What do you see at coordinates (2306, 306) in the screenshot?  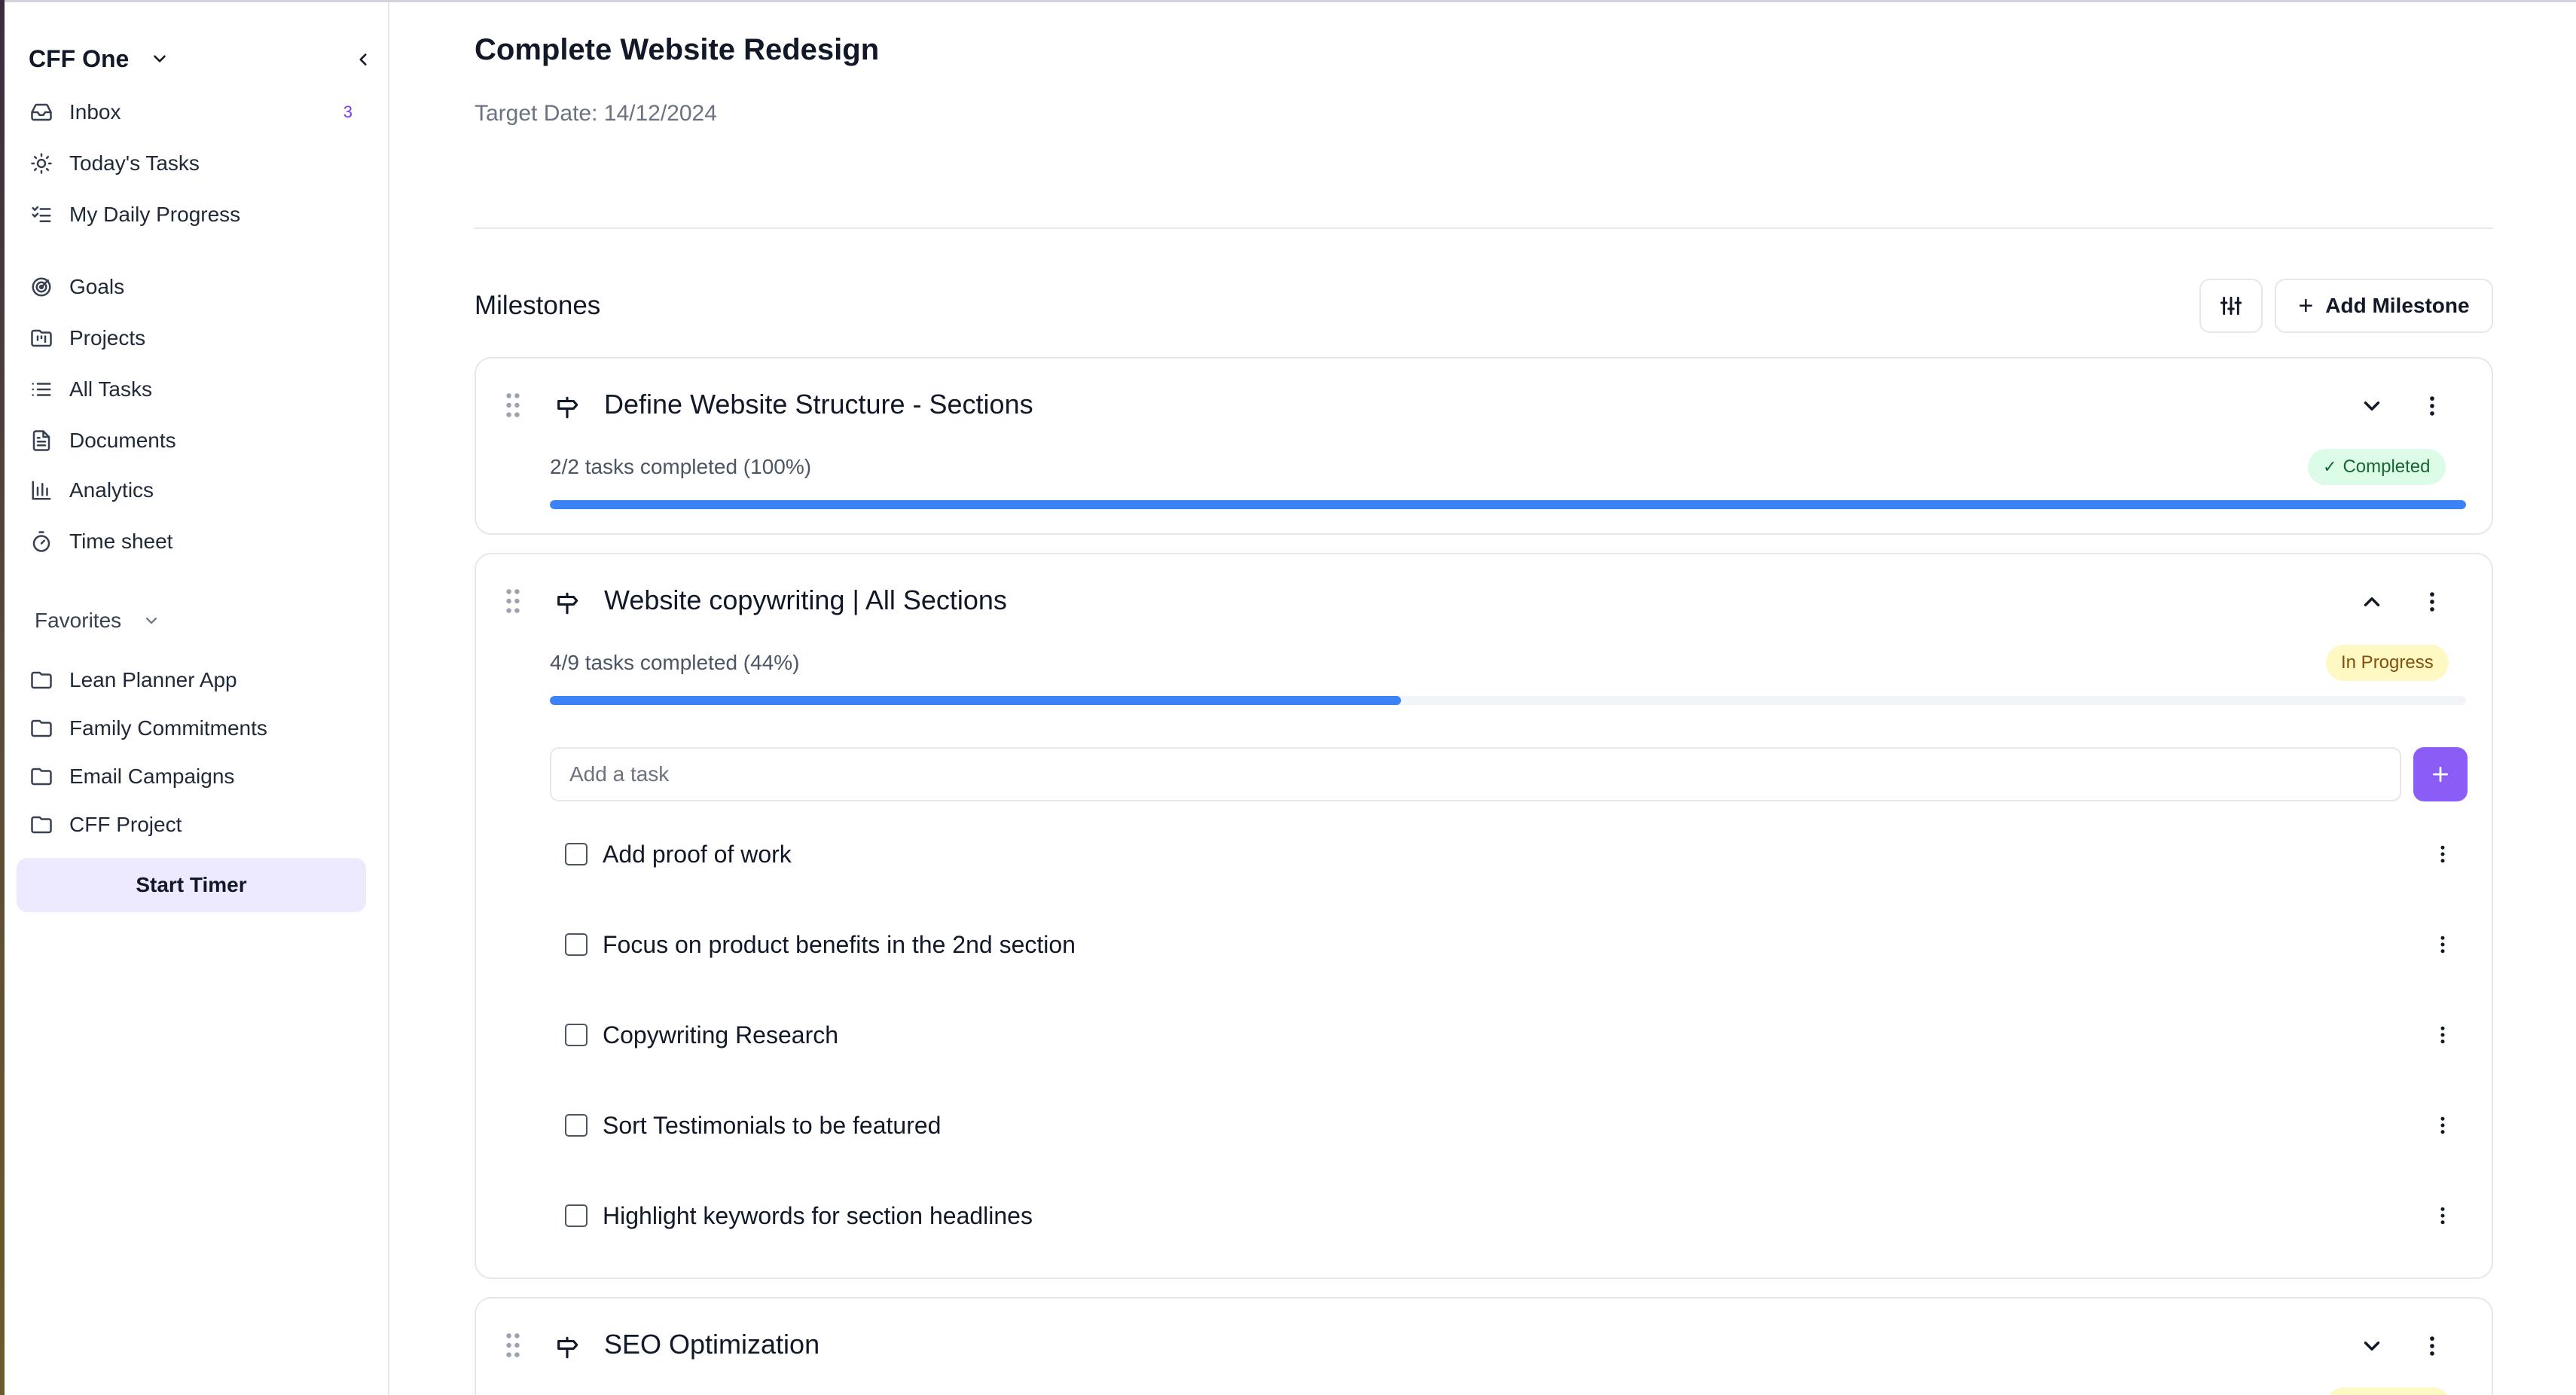 I see `plus-icon: +` at bounding box center [2306, 306].